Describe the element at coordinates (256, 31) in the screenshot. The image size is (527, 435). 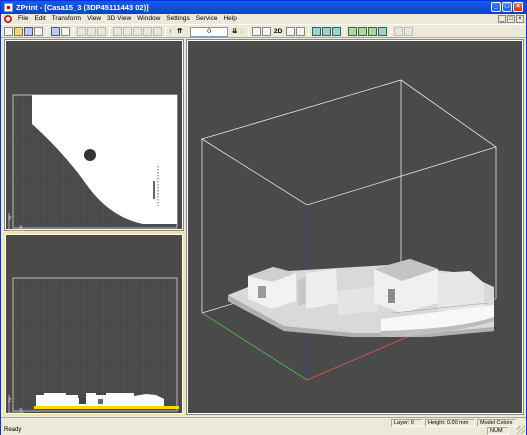
I see `layout-icon` at that location.